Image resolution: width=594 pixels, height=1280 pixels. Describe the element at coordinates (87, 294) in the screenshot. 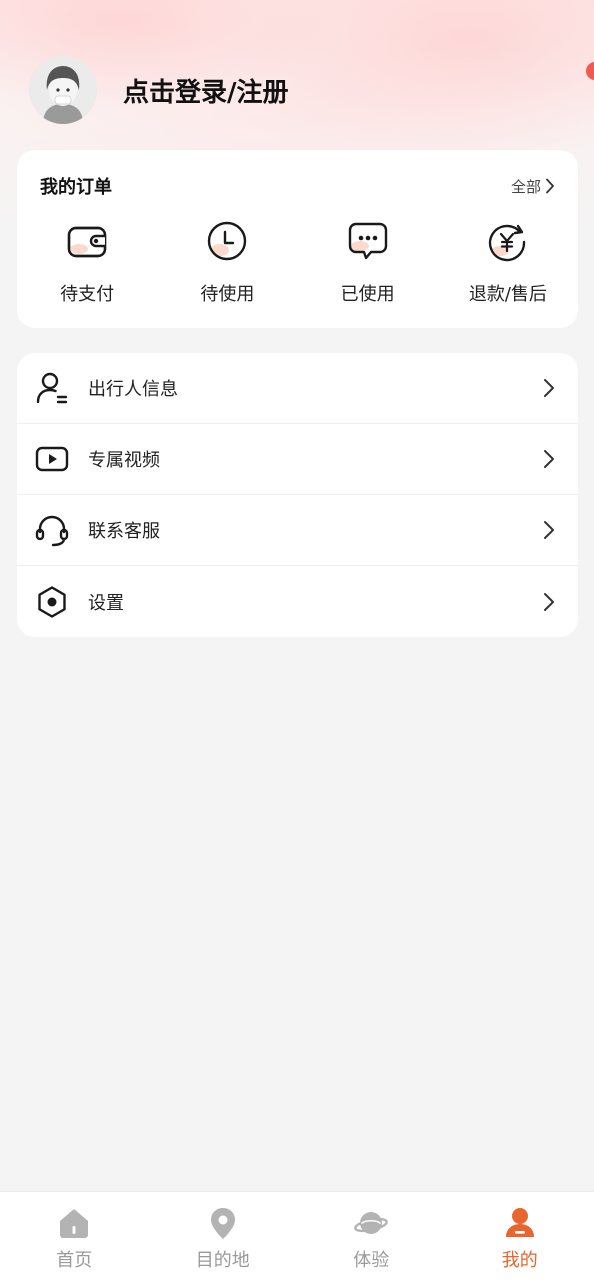

I see `order-status-label: 待支付` at that location.